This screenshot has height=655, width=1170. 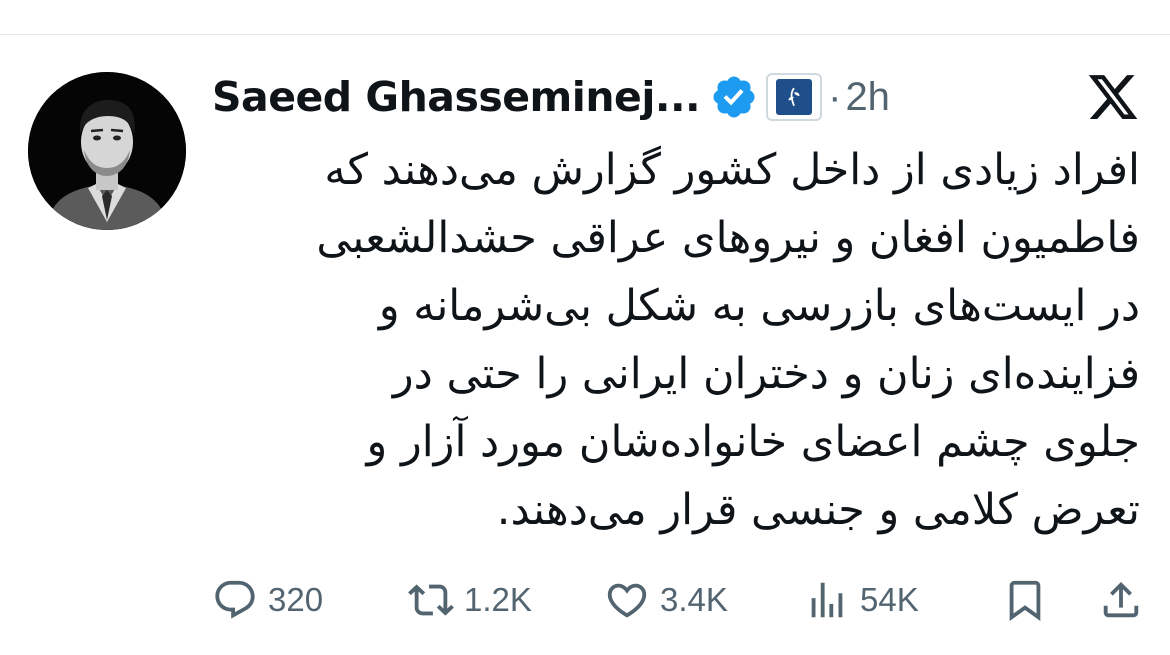 What do you see at coordinates (759, 306) in the screenshot?
I see `tweet-line: در ایست‌های بازرسی به شکل بی‌شرمانه و` at bounding box center [759, 306].